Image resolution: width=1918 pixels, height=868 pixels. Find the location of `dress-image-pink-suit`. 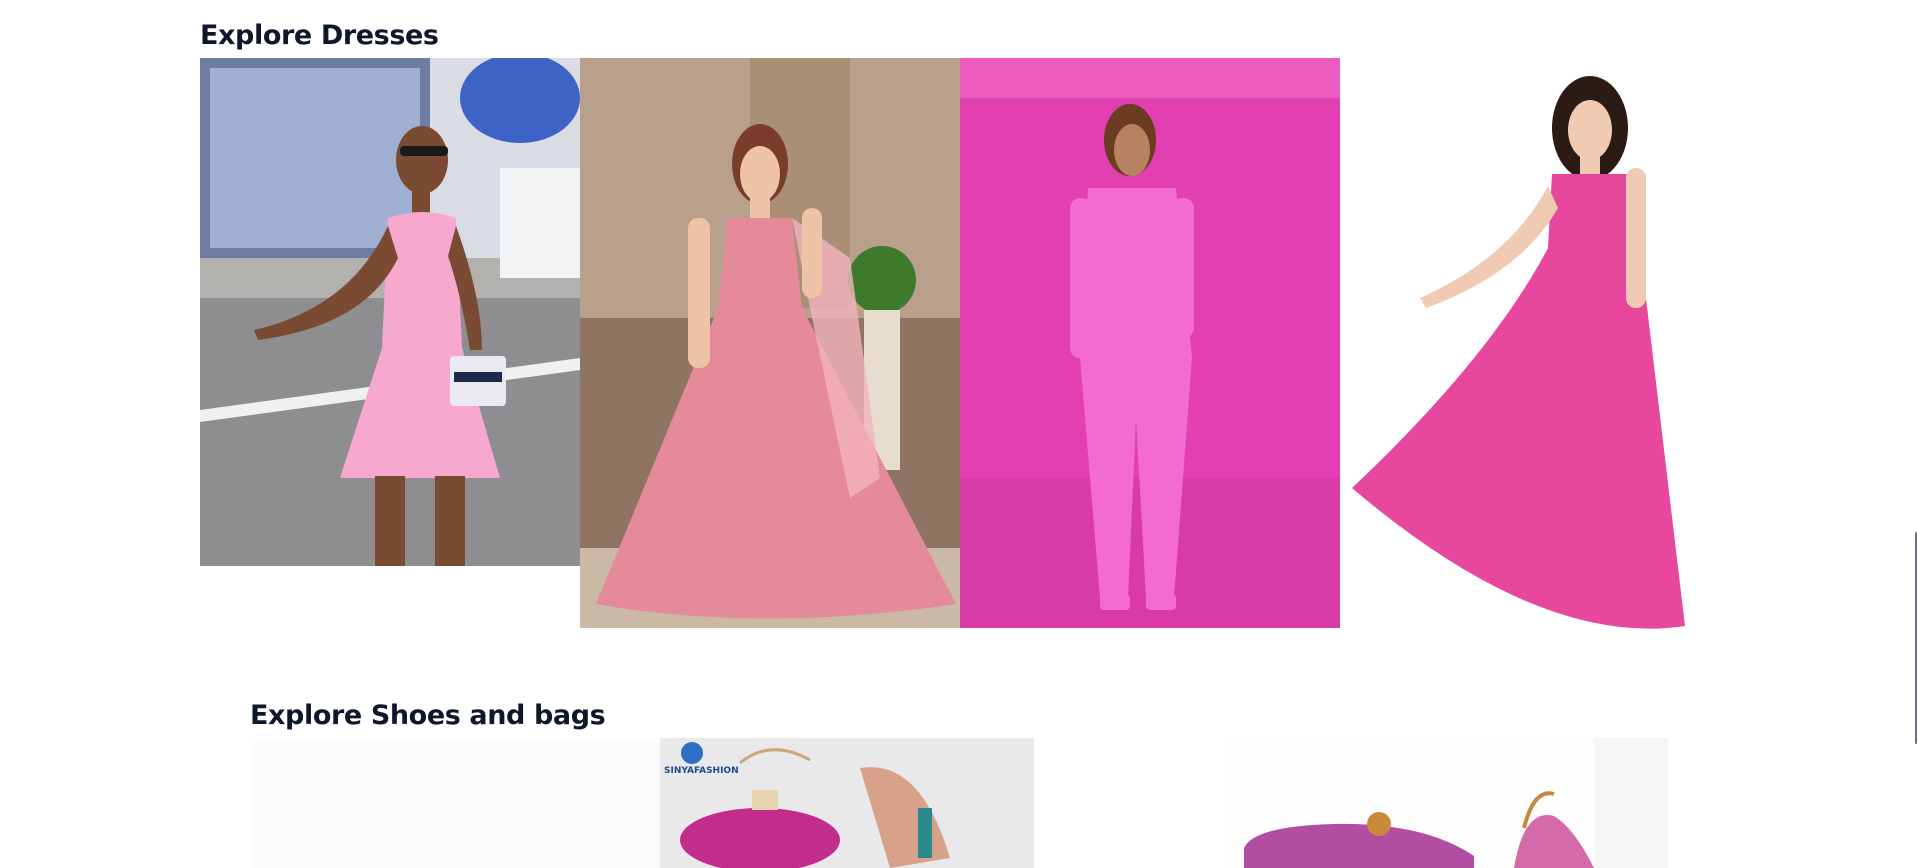

dress-image-pink-suit is located at coordinates (1150, 343).